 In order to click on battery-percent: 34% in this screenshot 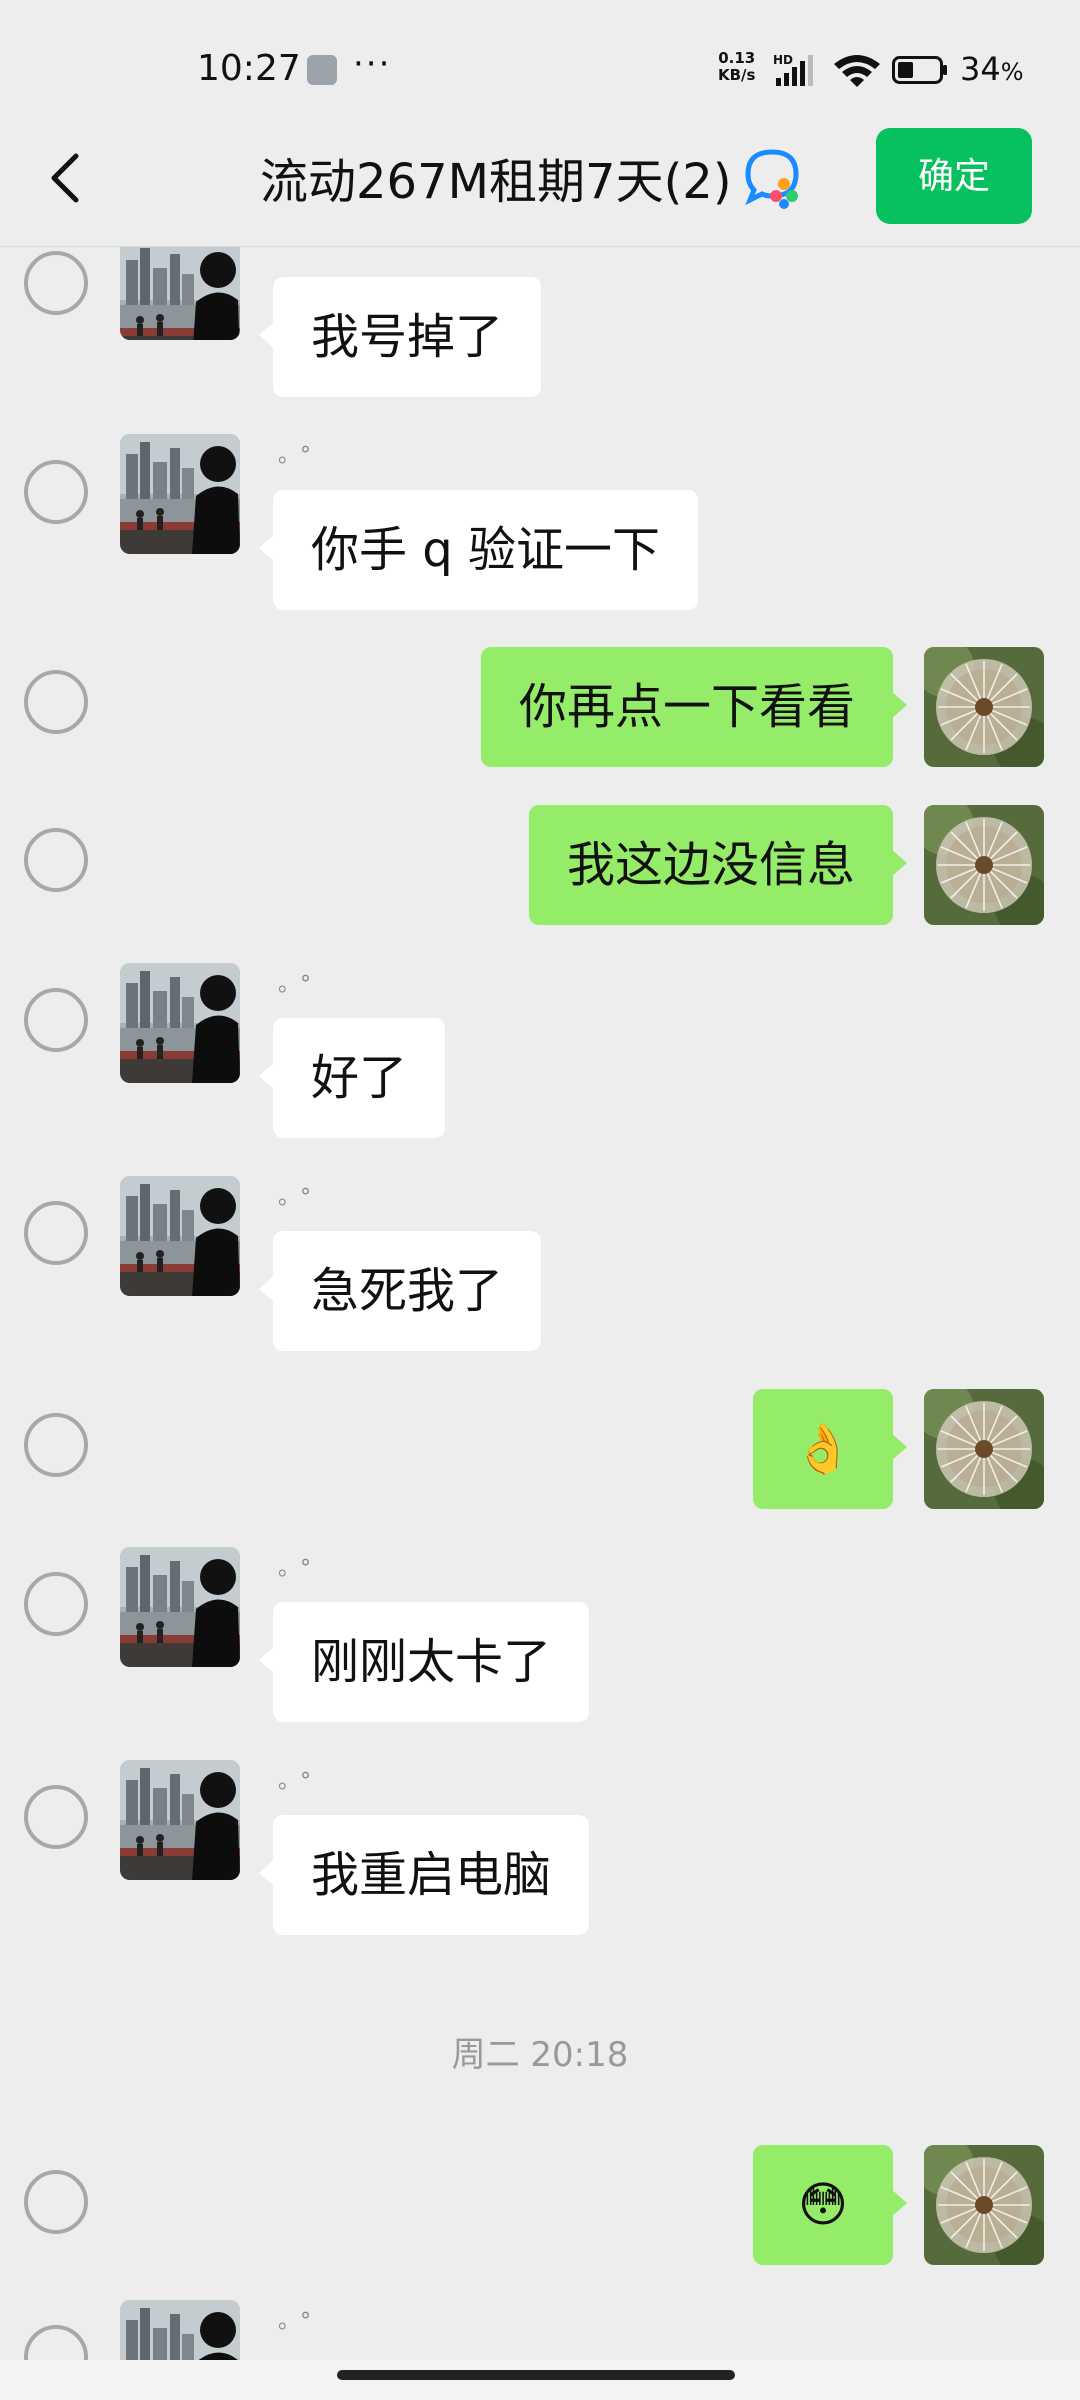, I will do `click(992, 69)`.